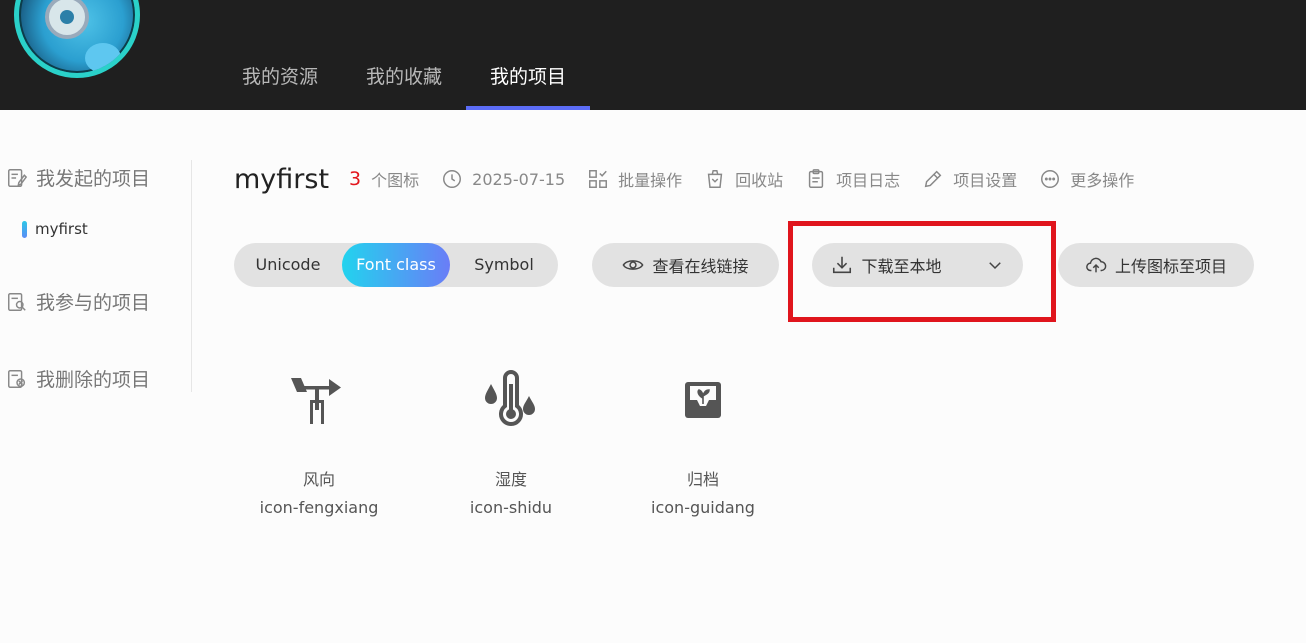 The width and height of the screenshot is (1306, 643). What do you see at coordinates (511, 507) in the screenshot?
I see `icon-code: icon-shidu` at bounding box center [511, 507].